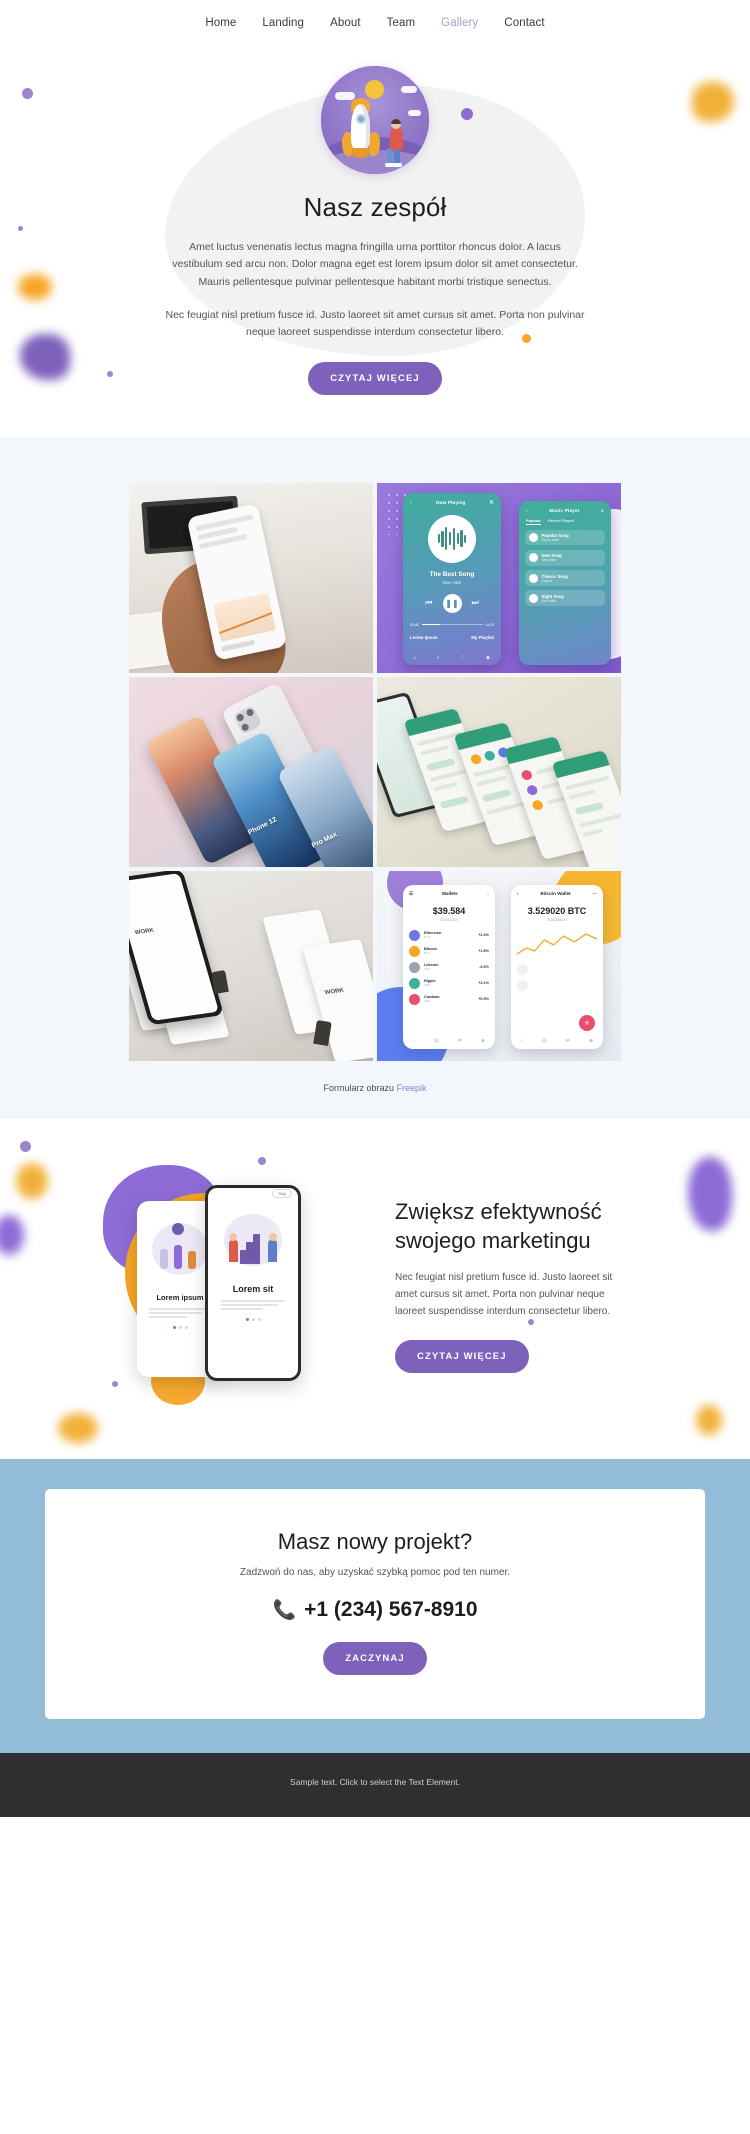  I want to click on wallet-row-sub: ADA, so click(427, 1001).